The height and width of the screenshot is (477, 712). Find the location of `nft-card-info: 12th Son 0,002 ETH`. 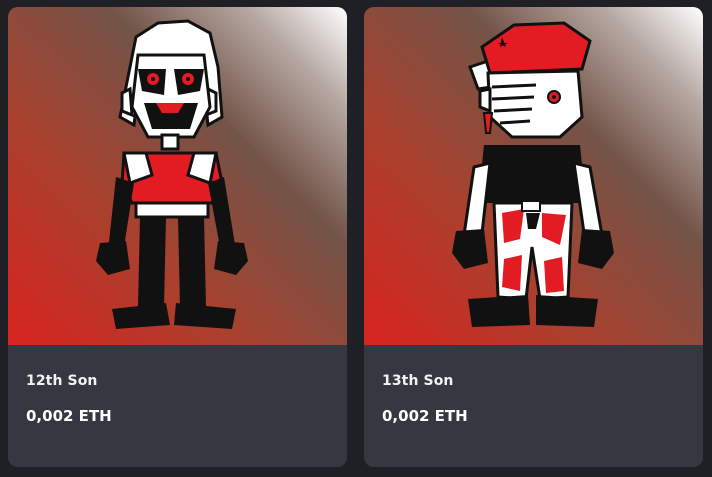

nft-card-info: 12th Son 0,002 ETH is located at coordinates (177, 406).